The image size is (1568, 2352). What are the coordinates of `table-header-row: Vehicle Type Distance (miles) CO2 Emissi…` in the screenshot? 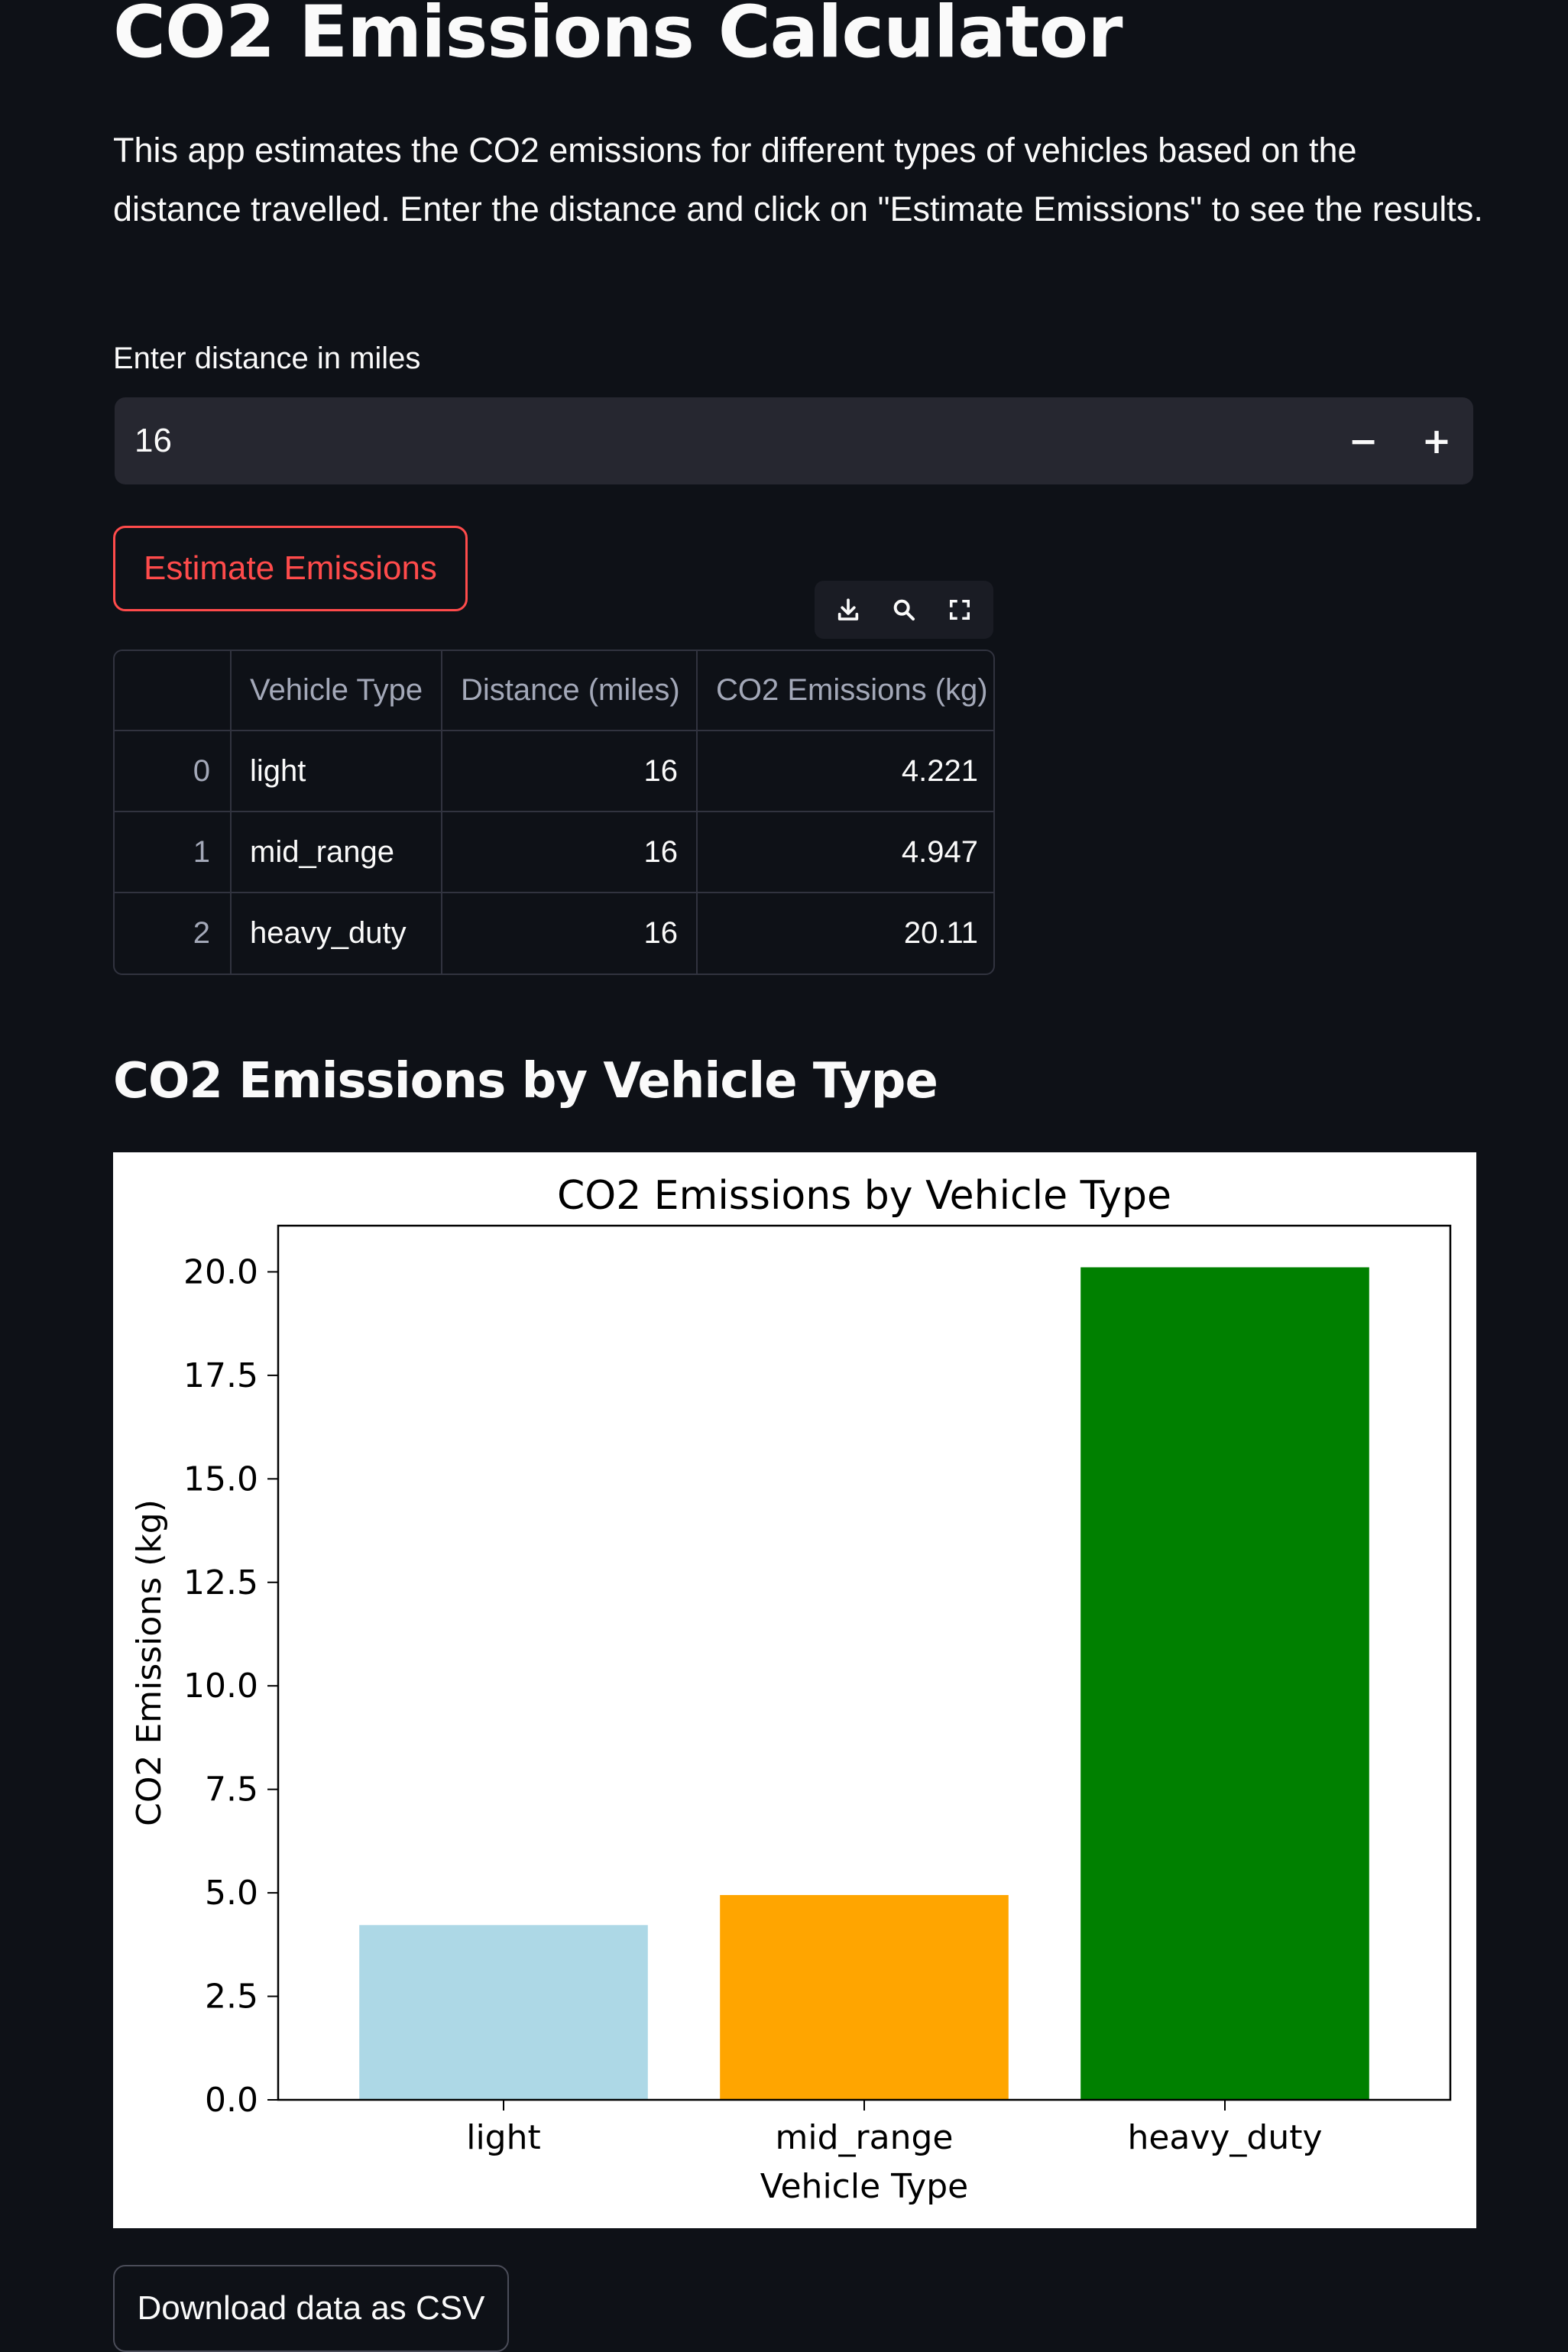 It's located at (554, 691).